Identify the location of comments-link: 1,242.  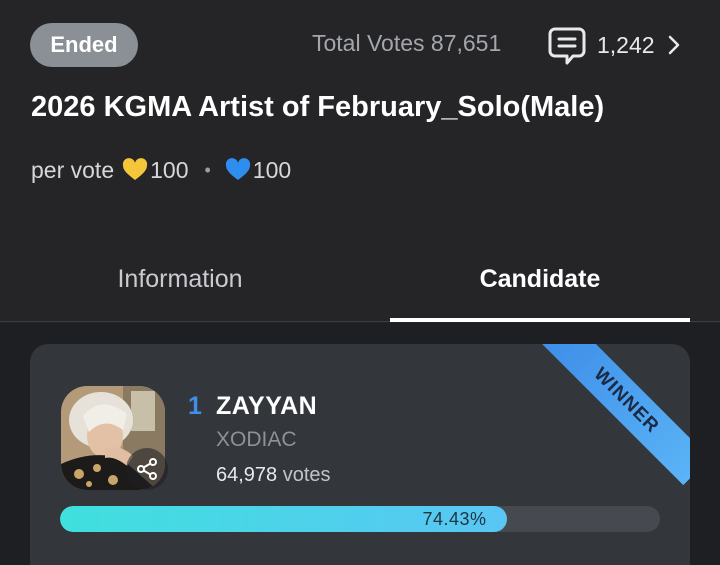
(614, 45).